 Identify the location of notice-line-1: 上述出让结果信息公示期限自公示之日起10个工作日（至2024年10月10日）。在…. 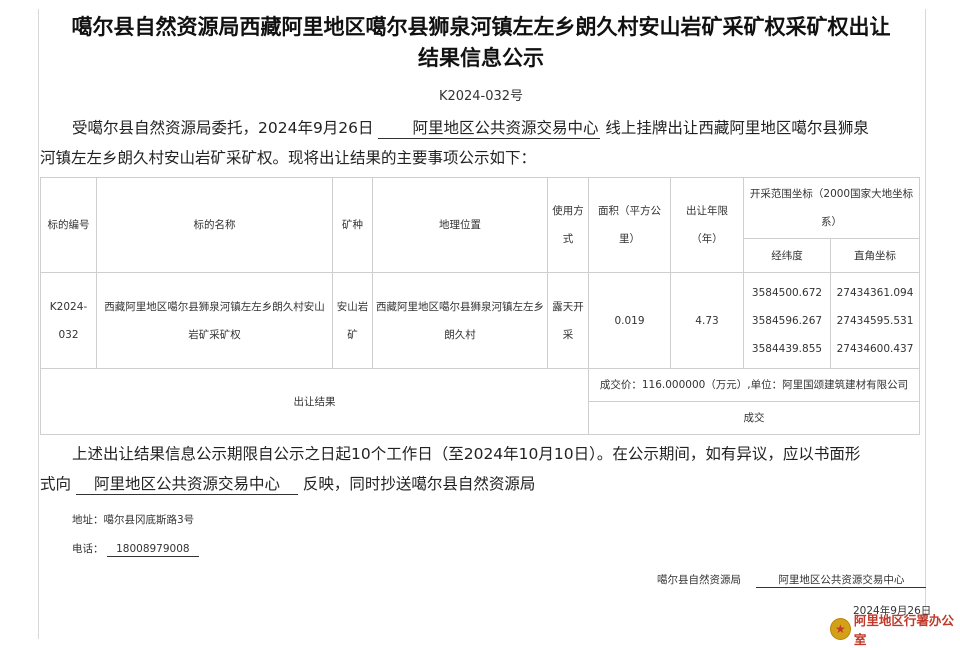
(466, 454).